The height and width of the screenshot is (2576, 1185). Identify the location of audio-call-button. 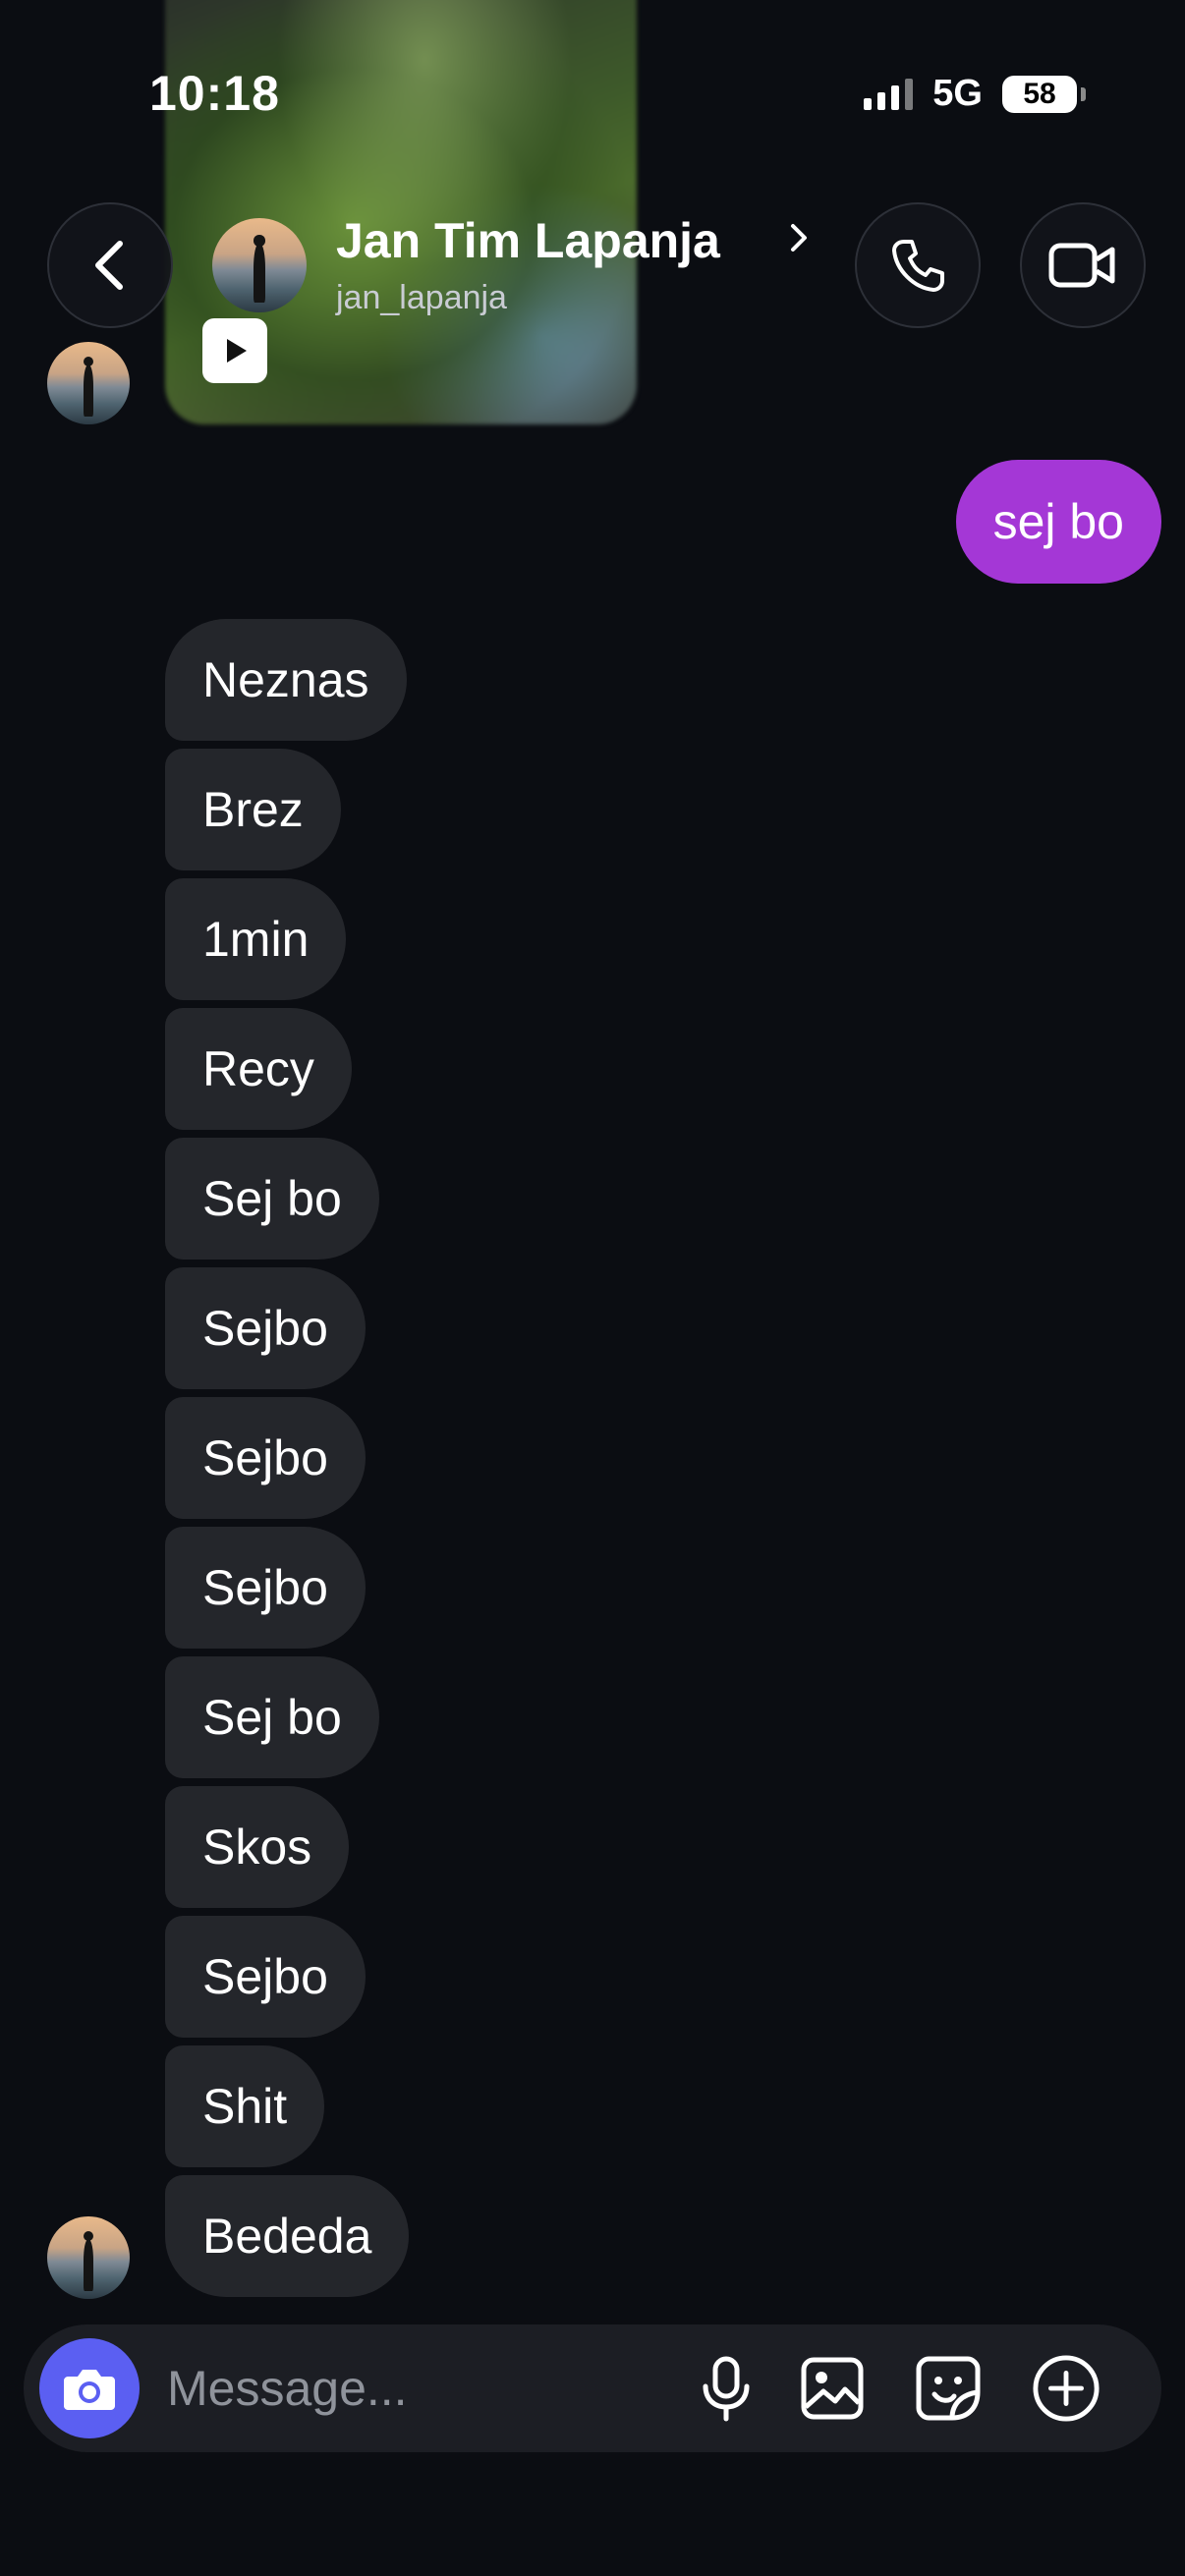
(918, 265).